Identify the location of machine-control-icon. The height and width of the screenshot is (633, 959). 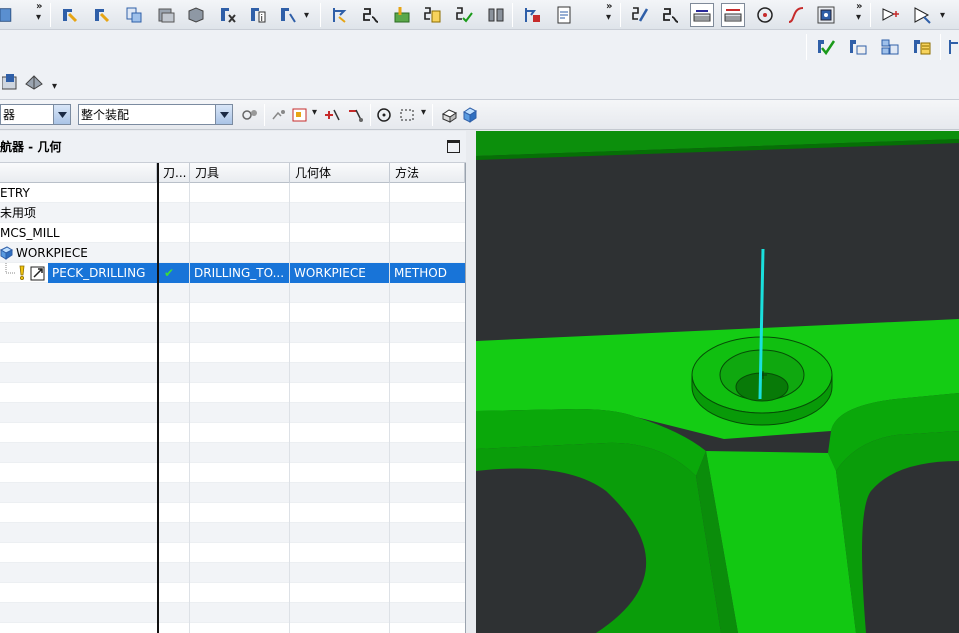
(464, 15).